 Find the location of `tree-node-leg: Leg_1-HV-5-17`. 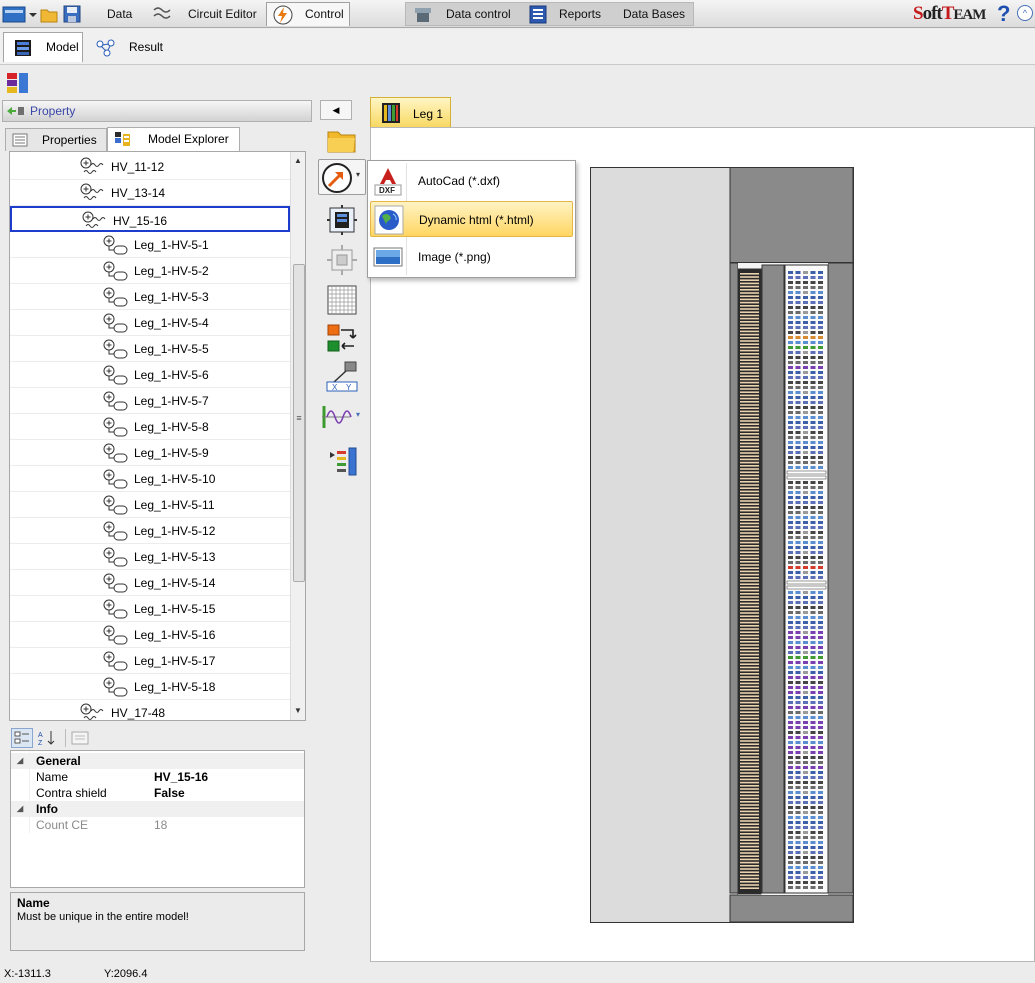

tree-node-leg: Leg_1-HV-5-17 is located at coordinates (150, 661).